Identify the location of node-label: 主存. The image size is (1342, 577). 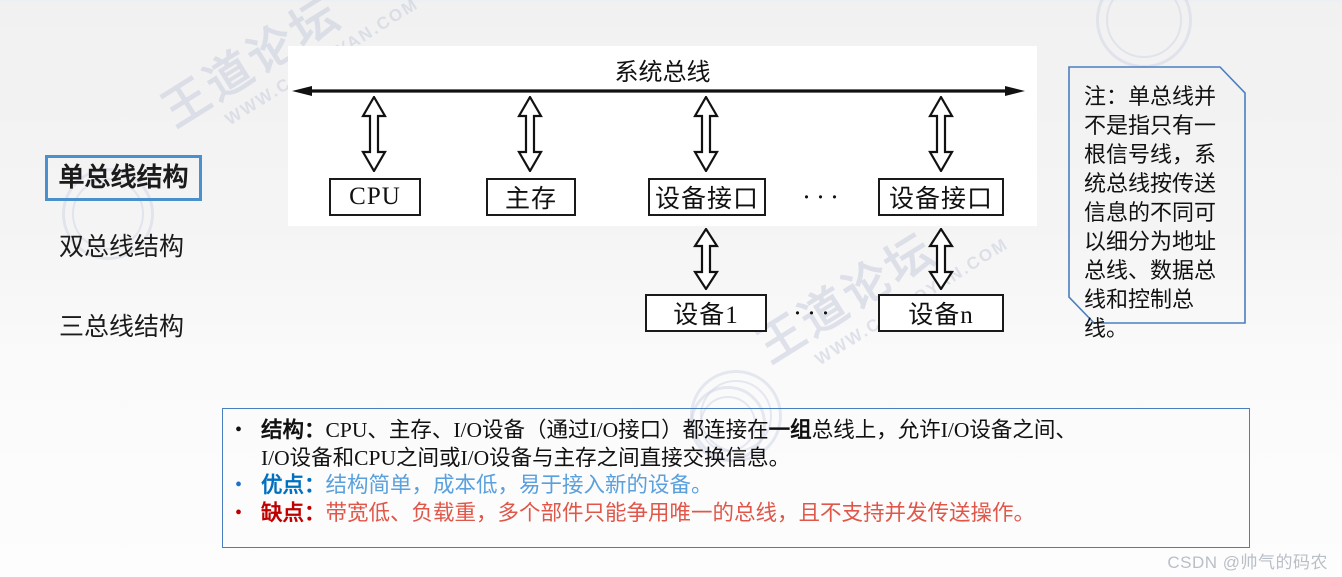
(530, 199).